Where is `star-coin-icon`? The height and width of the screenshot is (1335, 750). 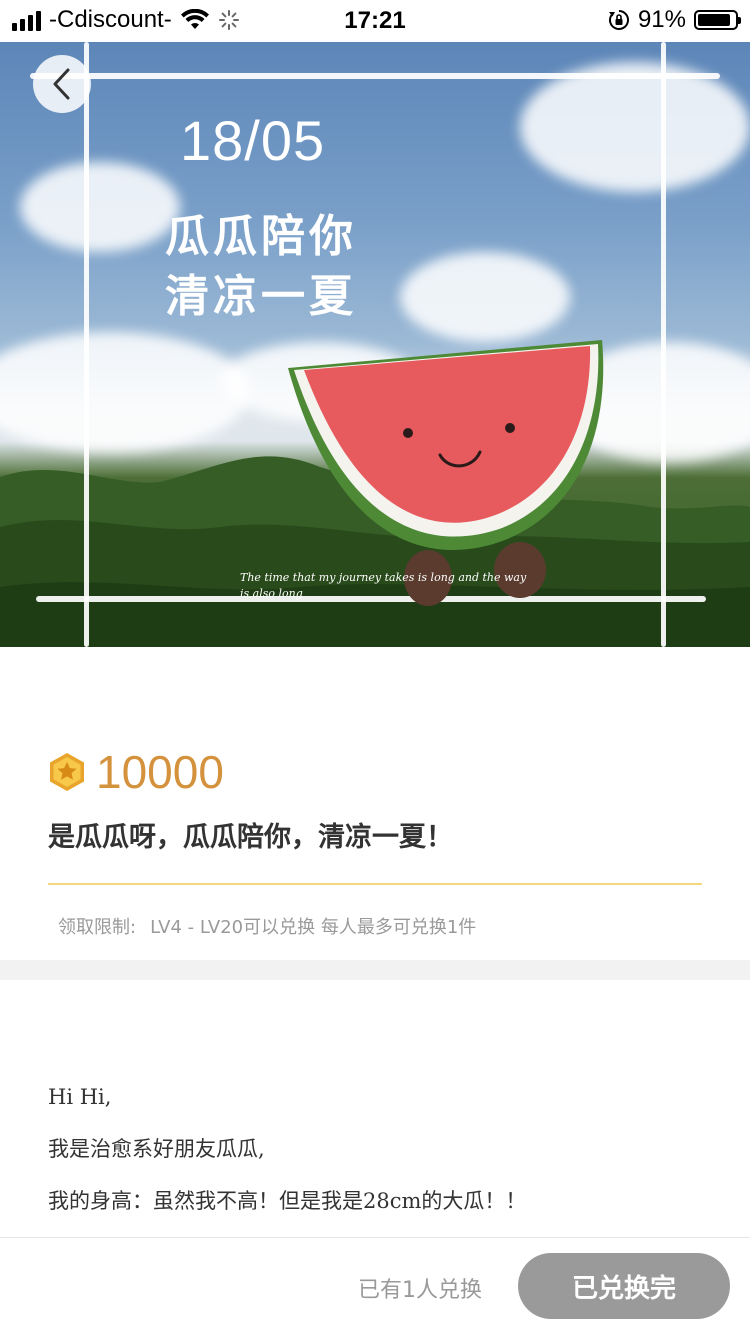 star-coin-icon is located at coordinates (67, 772).